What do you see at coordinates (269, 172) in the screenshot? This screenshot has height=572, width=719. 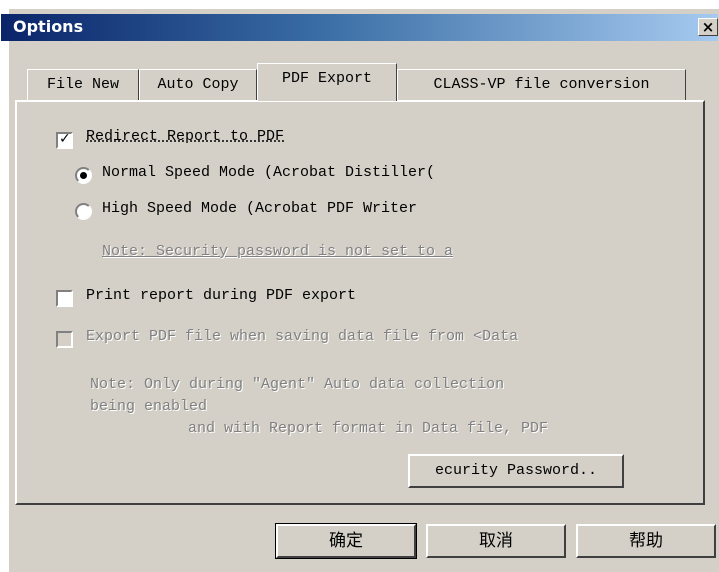 I see `normal-speed-label: Normal Speed Mode (Acrobat Distiller(` at bounding box center [269, 172].